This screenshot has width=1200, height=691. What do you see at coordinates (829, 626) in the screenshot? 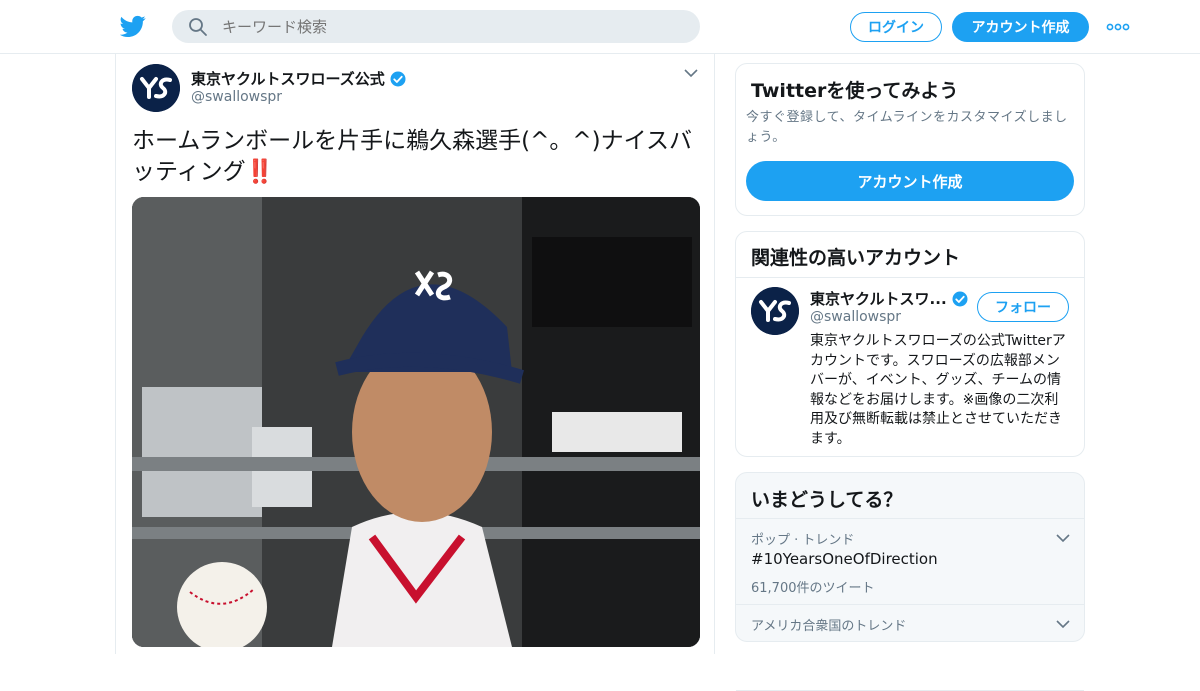
I see `trend-context: アメリカ合衆国のトレンド` at bounding box center [829, 626].